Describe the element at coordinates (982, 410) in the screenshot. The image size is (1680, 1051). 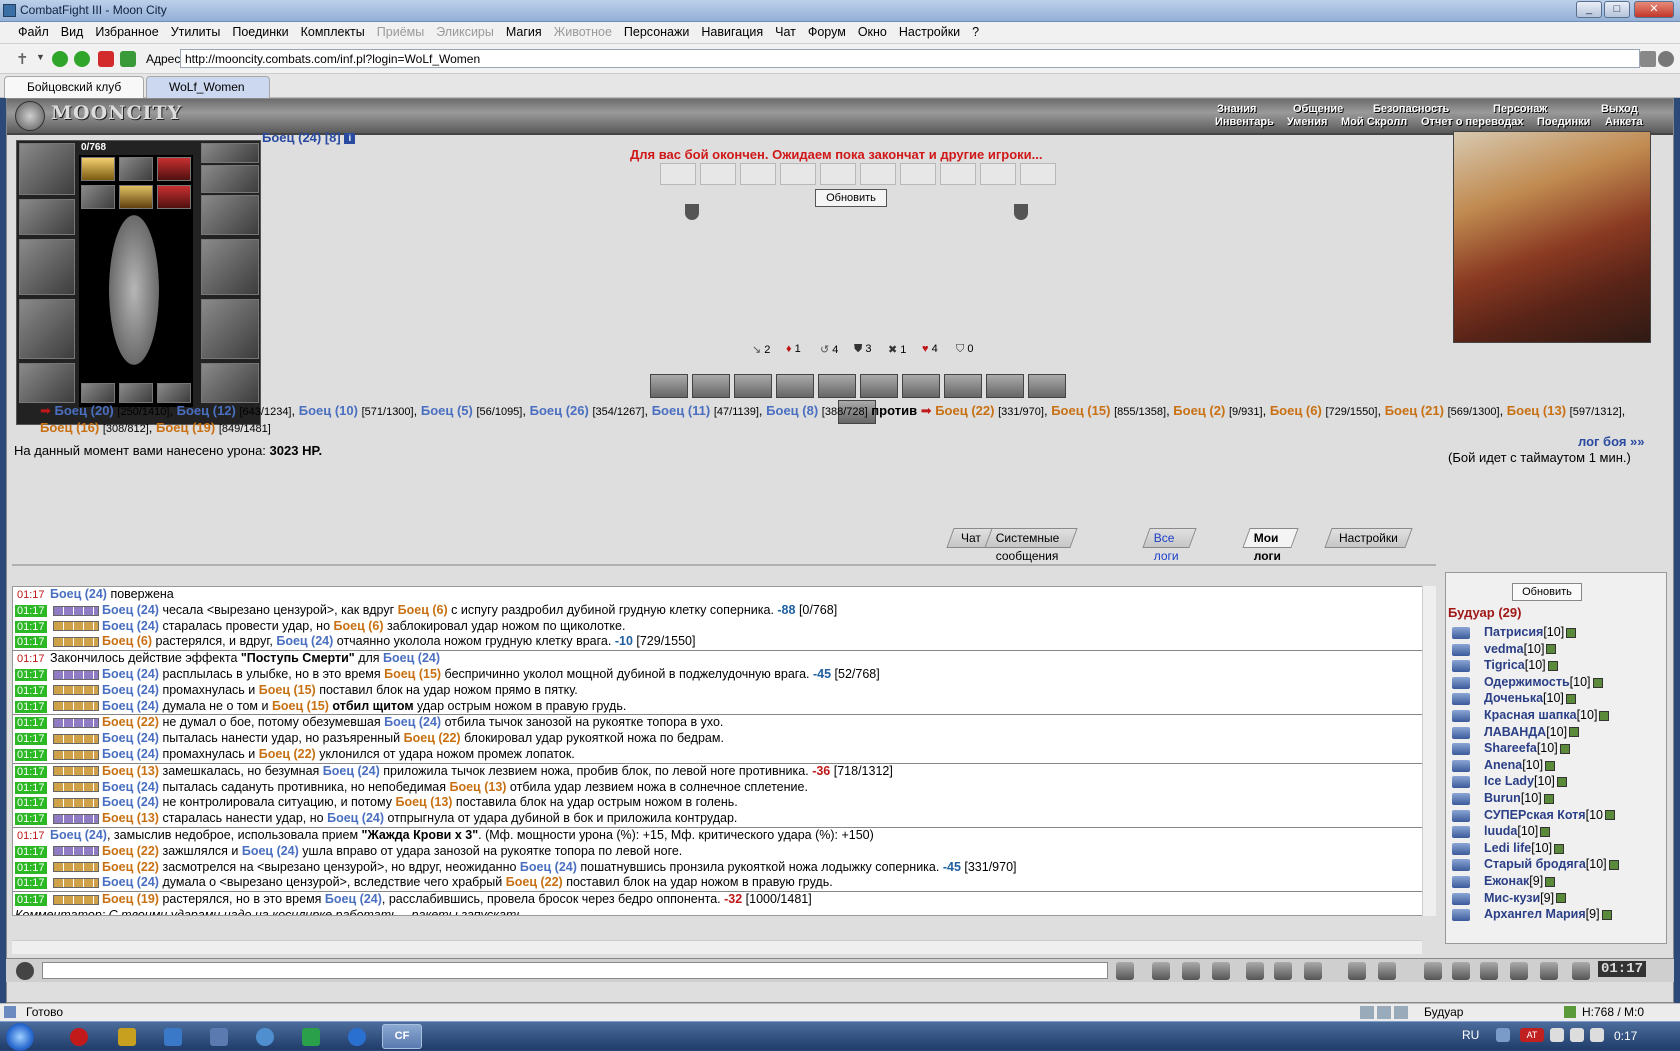
I see `fighter-entry: ➡ Боец (22) [331/970]` at that location.